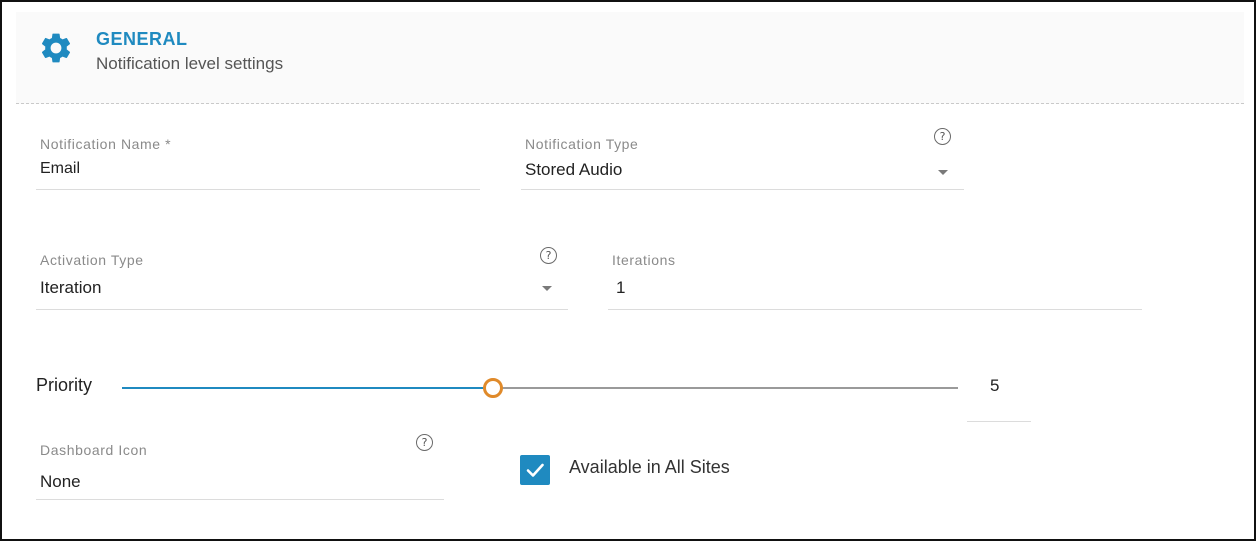 This screenshot has height=541, width=1256. I want to click on priority-slider-track, so click(725, 388).